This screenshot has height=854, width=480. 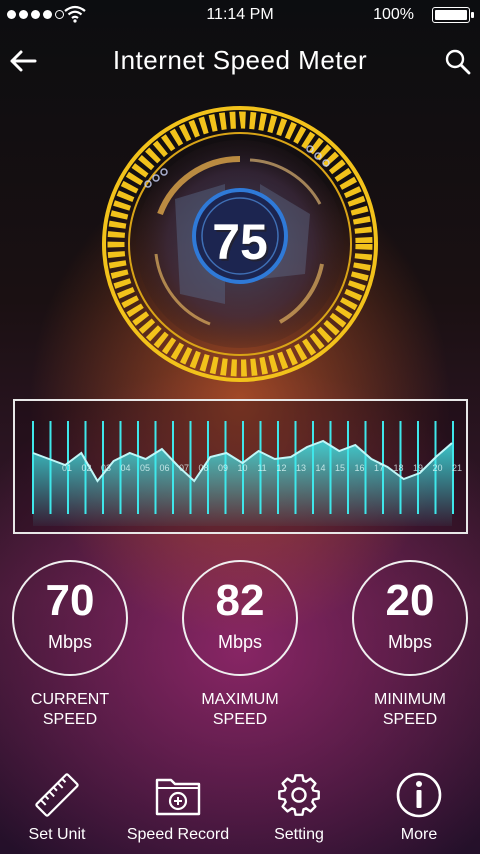 What do you see at coordinates (57, 834) in the screenshot?
I see `nav-set-unit-label: Set Unit` at bounding box center [57, 834].